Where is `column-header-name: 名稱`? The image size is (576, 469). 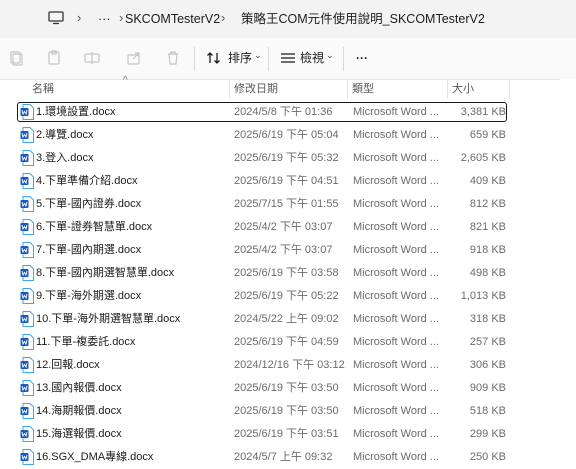 column-header-name: 名稱 is located at coordinates (43, 89).